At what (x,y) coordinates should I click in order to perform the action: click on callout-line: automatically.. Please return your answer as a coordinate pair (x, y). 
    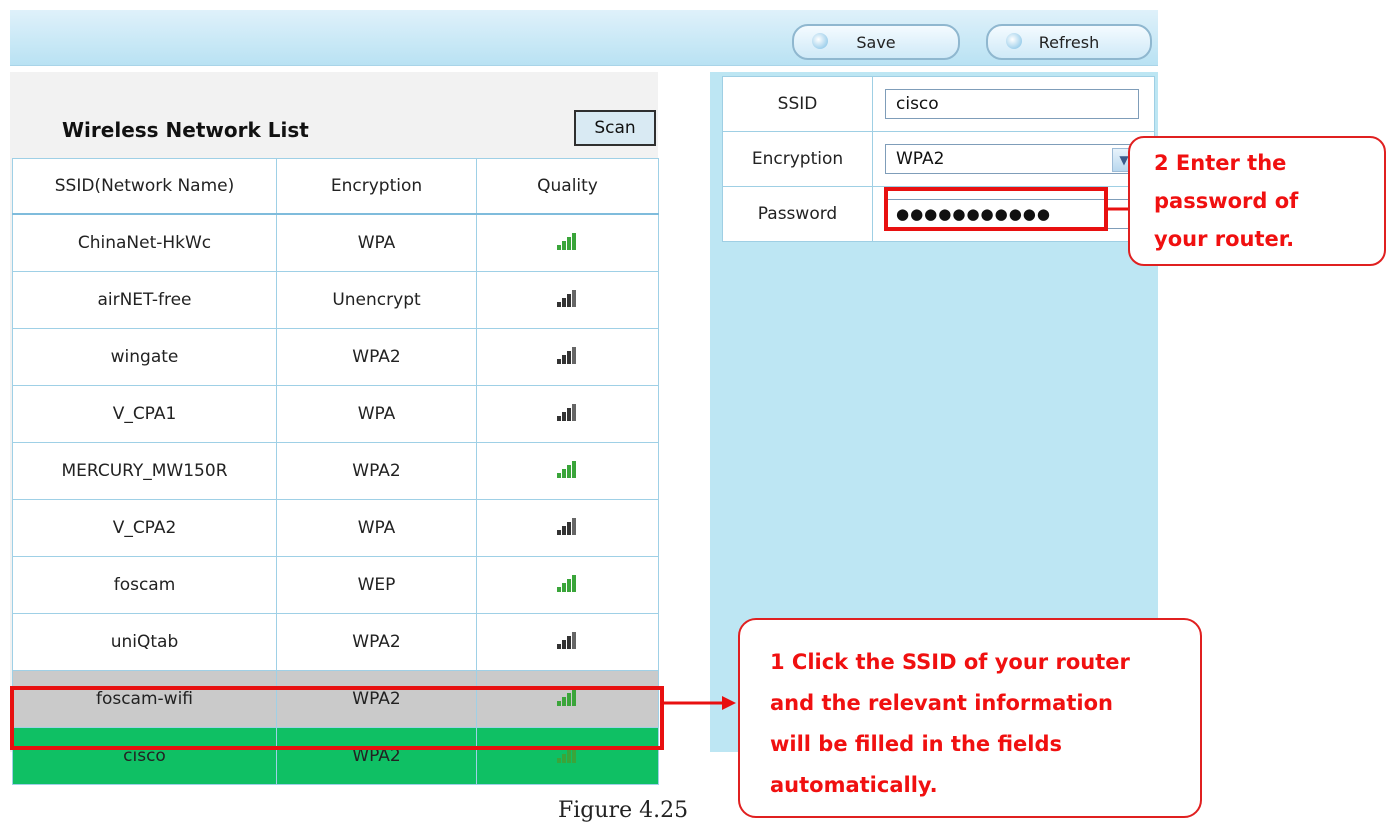
    Looking at the image, I should click on (854, 785).